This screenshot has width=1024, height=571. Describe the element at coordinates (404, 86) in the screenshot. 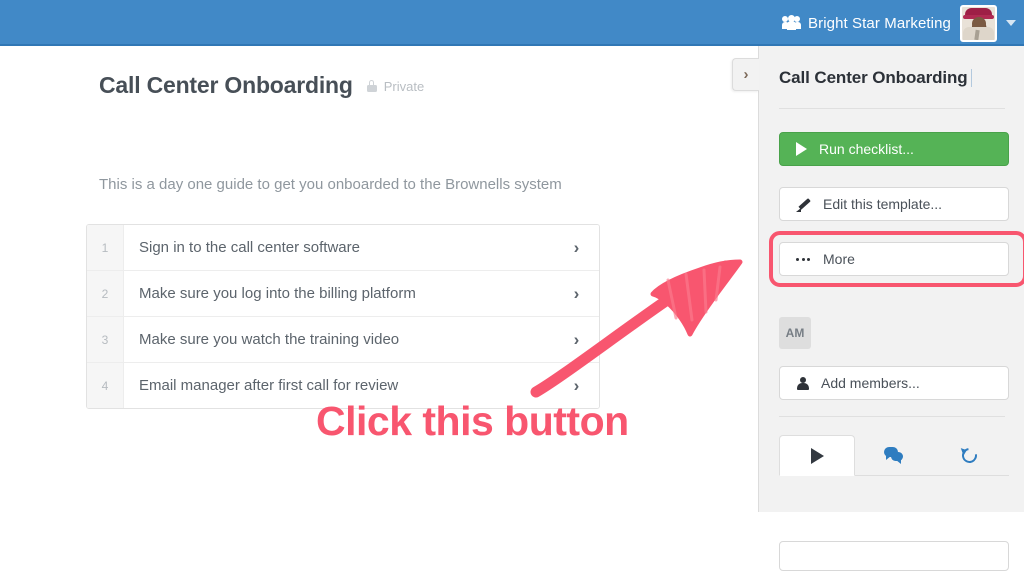

I see `privacy-label: Private` at that location.